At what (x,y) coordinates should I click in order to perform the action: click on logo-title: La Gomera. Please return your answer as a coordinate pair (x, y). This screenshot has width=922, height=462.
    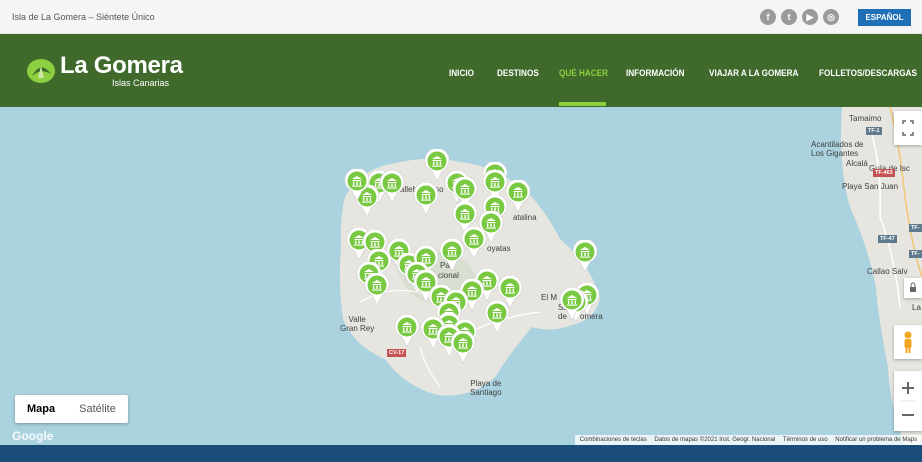
    Looking at the image, I should click on (121, 66).